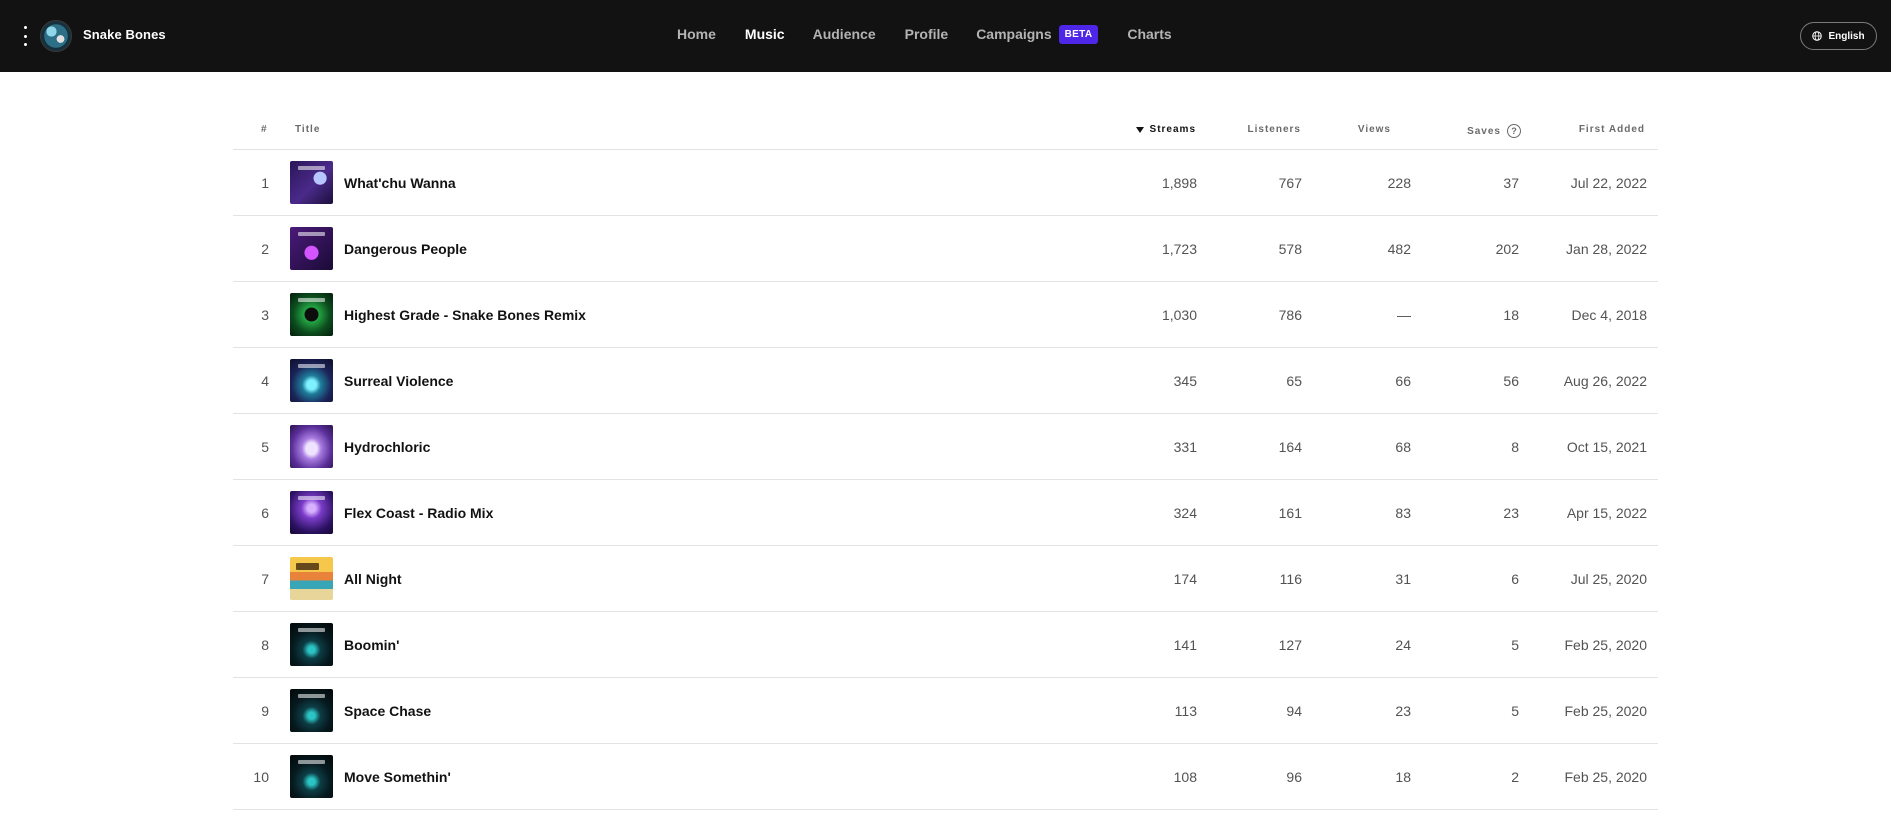 The width and height of the screenshot is (1891, 840). What do you see at coordinates (265, 380) in the screenshot?
I see `track-rank: 4` at bounding box center [265, 380].